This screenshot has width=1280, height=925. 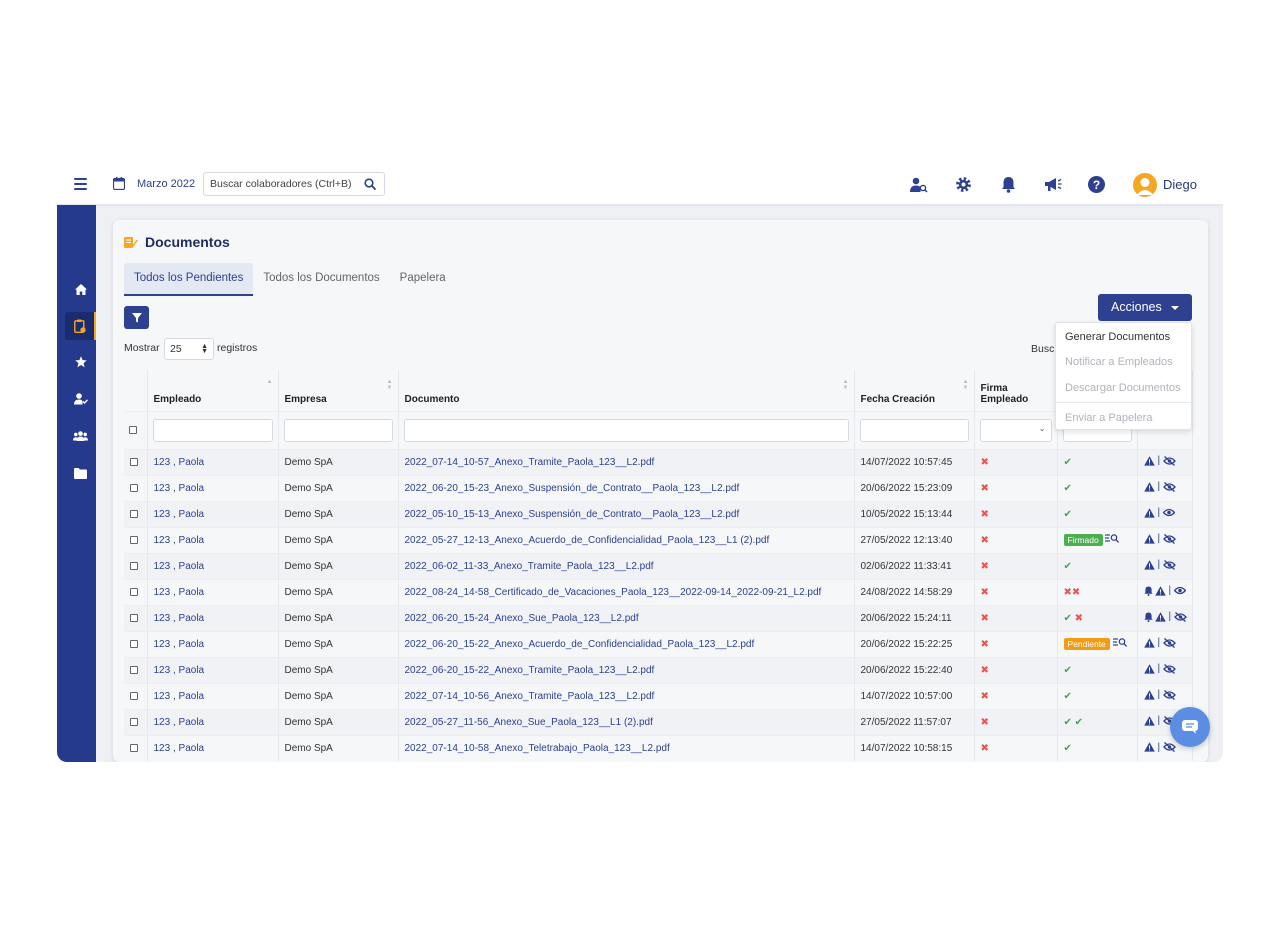 I want to click on menu-item-generar: Generar Documentos, so click(x=1117, y=337).